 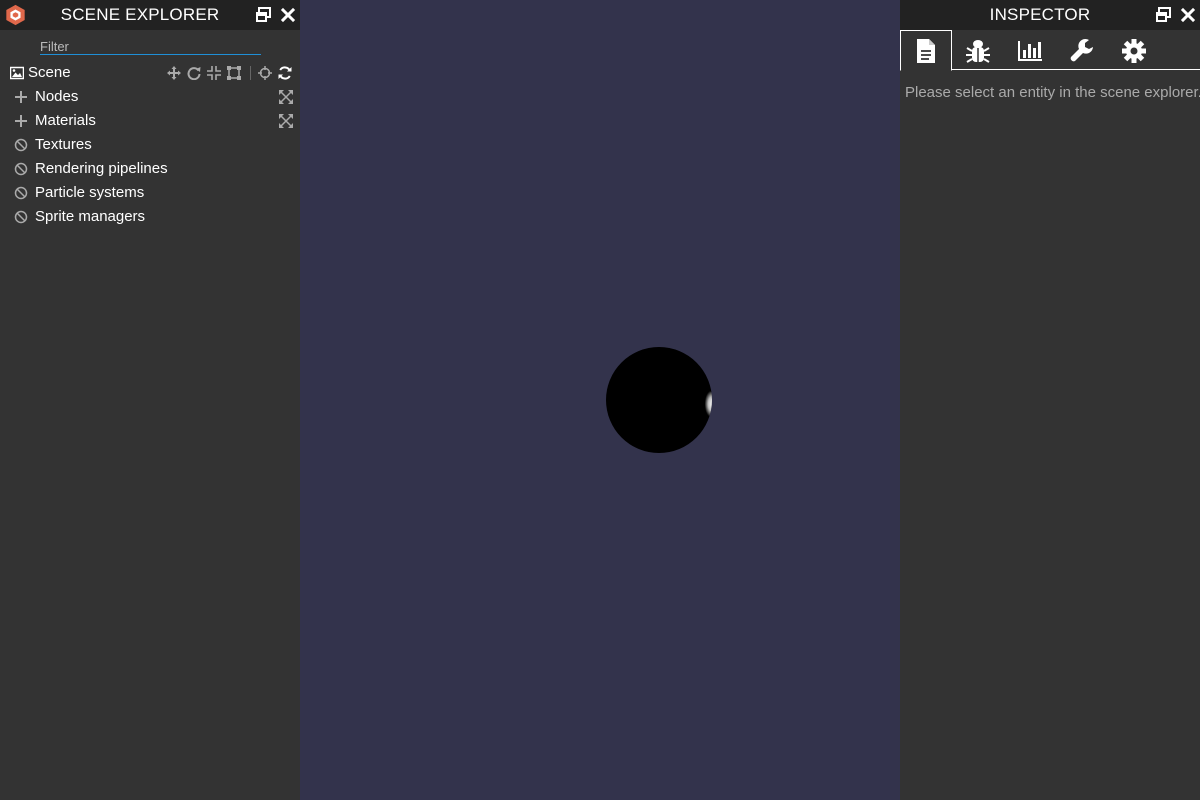 What do you see at coordinates (150, 145) in the screenshot?
I see `tree-item-textures: Textures` at bounding box center [150, 145].